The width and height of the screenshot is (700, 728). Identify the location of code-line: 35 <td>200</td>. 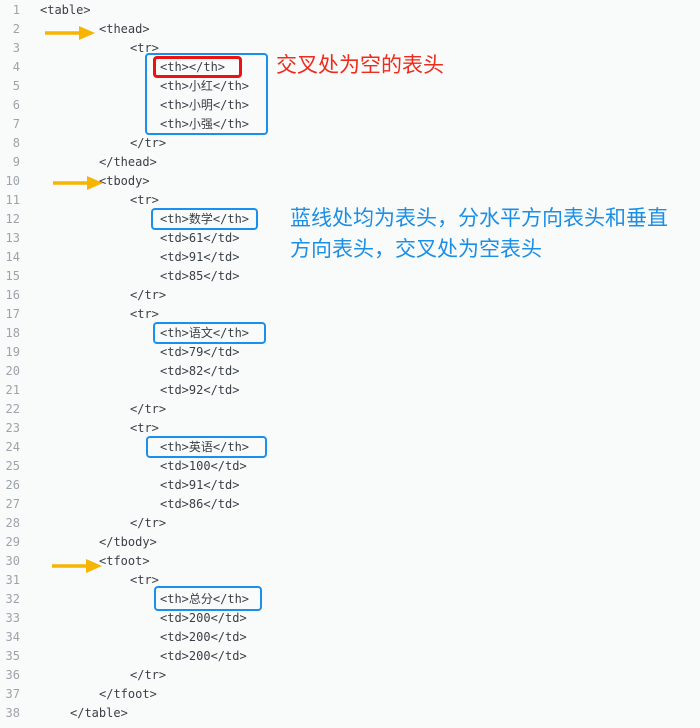
(350, 656).